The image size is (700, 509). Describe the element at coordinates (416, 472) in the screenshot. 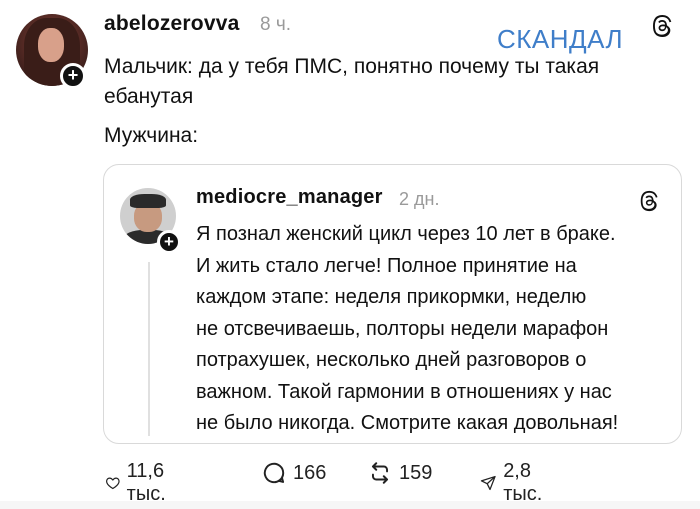

I see `repost-count: 159` at that location.